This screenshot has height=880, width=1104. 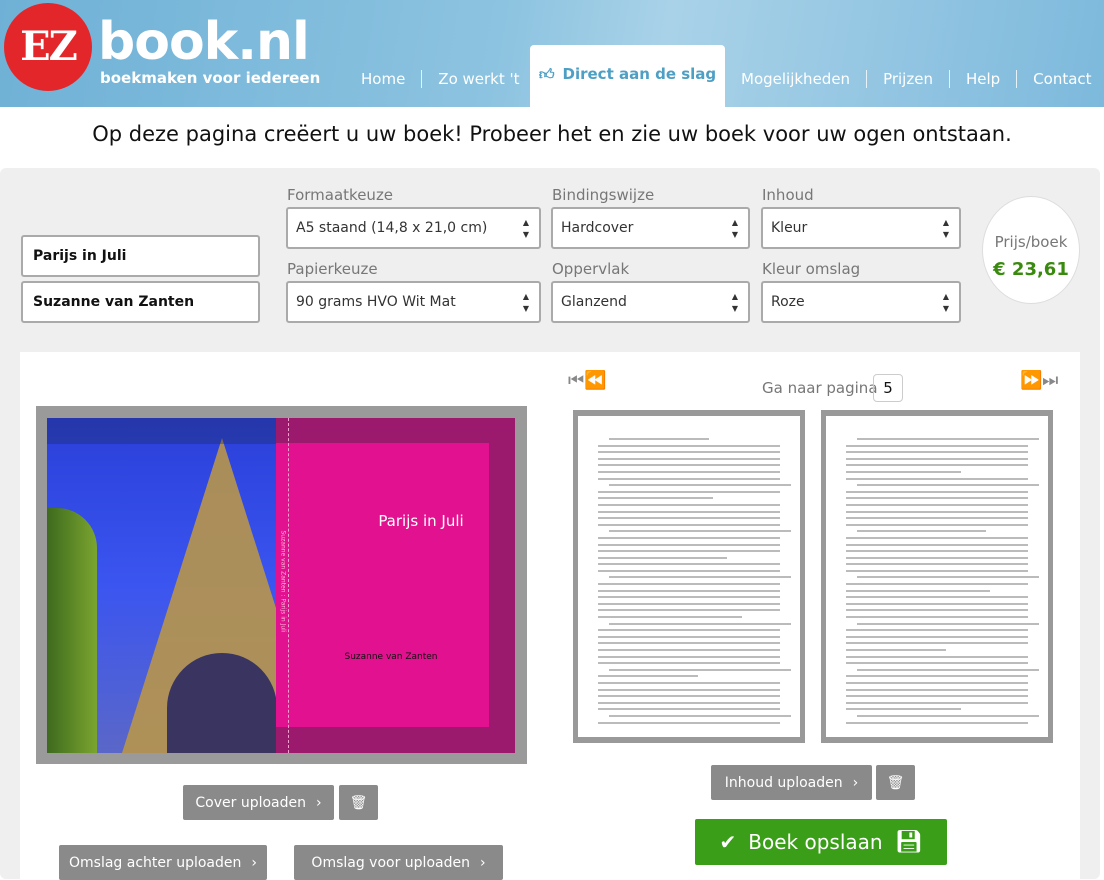 I want to click on nav-direct-aan-de-slag: 👍︎ Direct aan de slag, so click(x=627, y=76).